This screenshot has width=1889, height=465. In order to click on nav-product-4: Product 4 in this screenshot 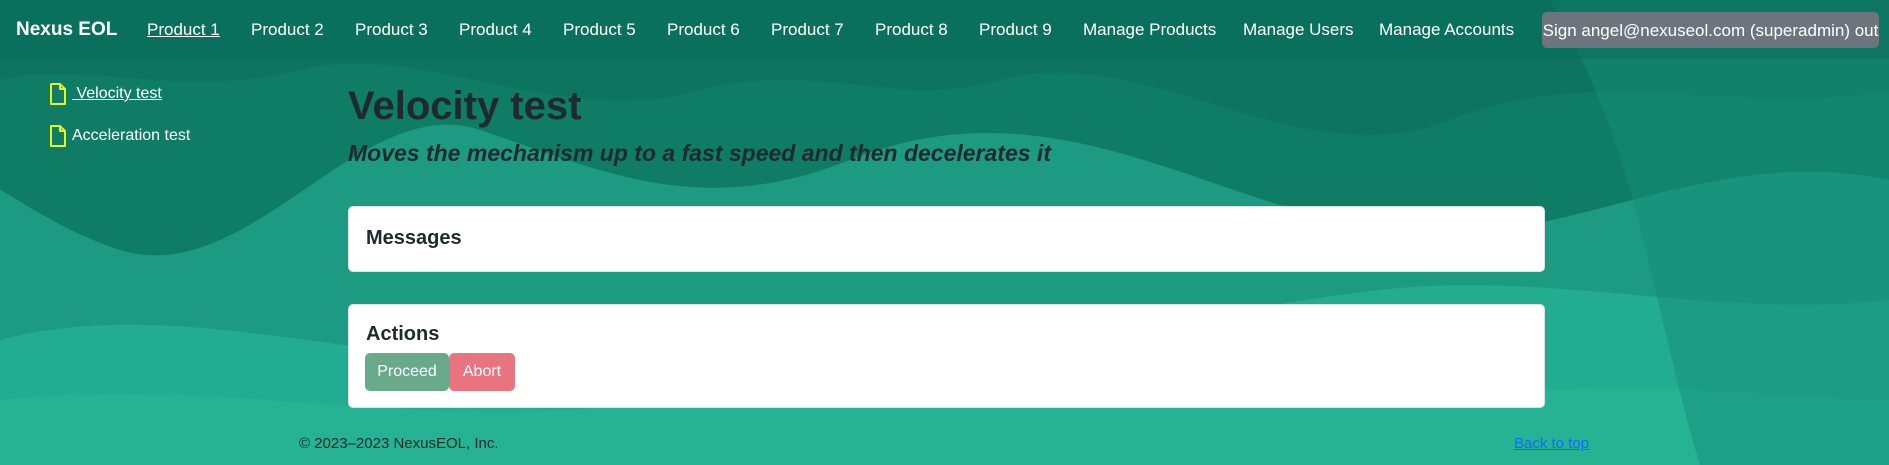, I will do `click(495, 29)`.